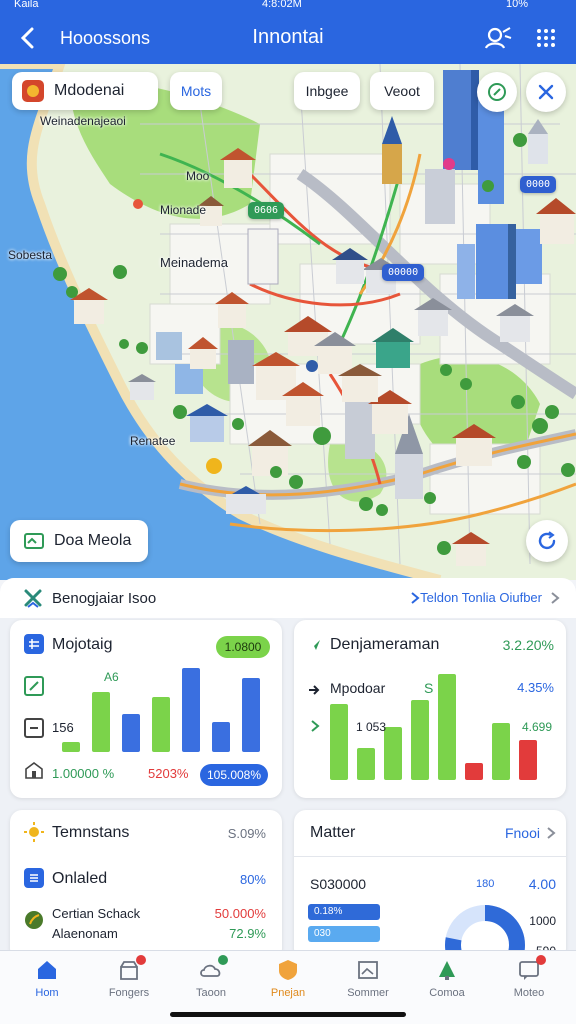 This screenshot has width=576, height=1024. What do you see at coordinates (168, 773) in the screenshot?
I see `footer-mid-value: 5203%` at bounding box center [168, 773].